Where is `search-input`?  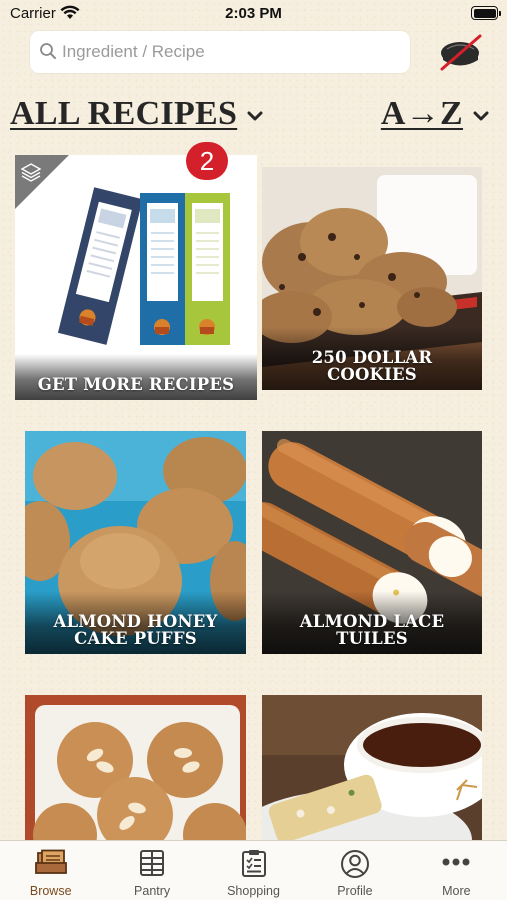
search-input is located at coordinates (232, 52).